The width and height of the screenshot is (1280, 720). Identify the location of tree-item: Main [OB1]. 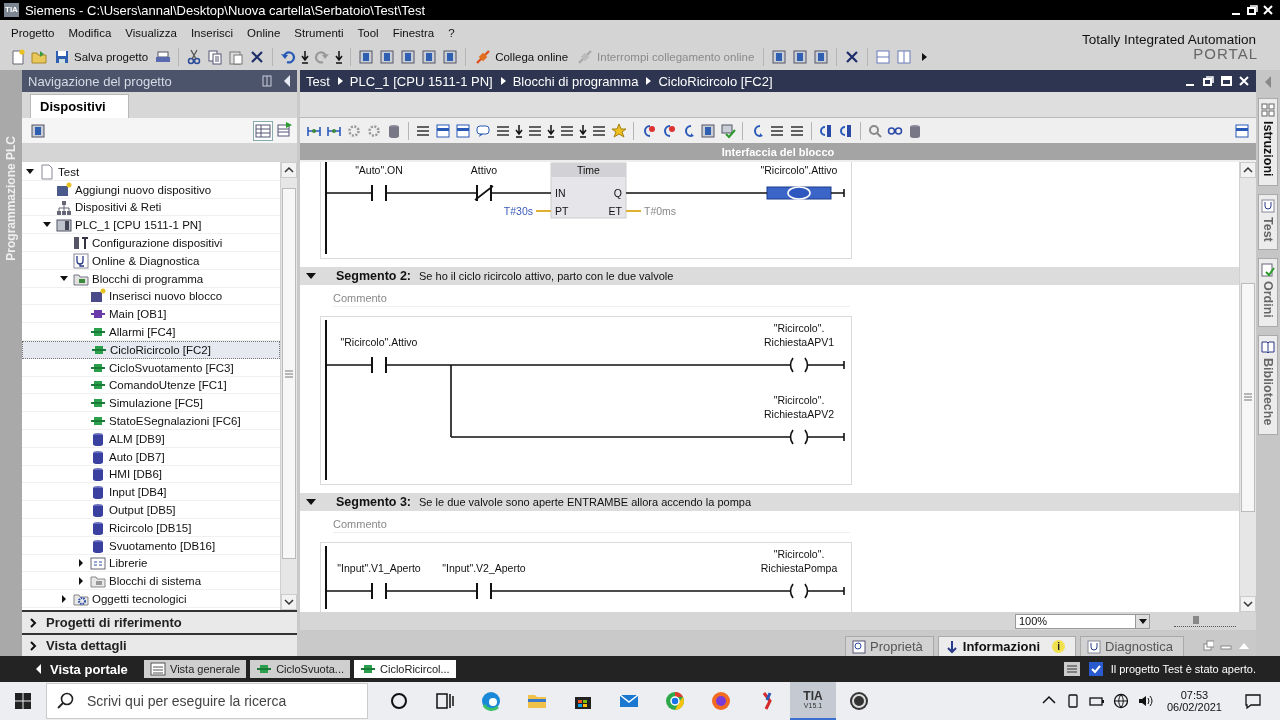
(151, 314).